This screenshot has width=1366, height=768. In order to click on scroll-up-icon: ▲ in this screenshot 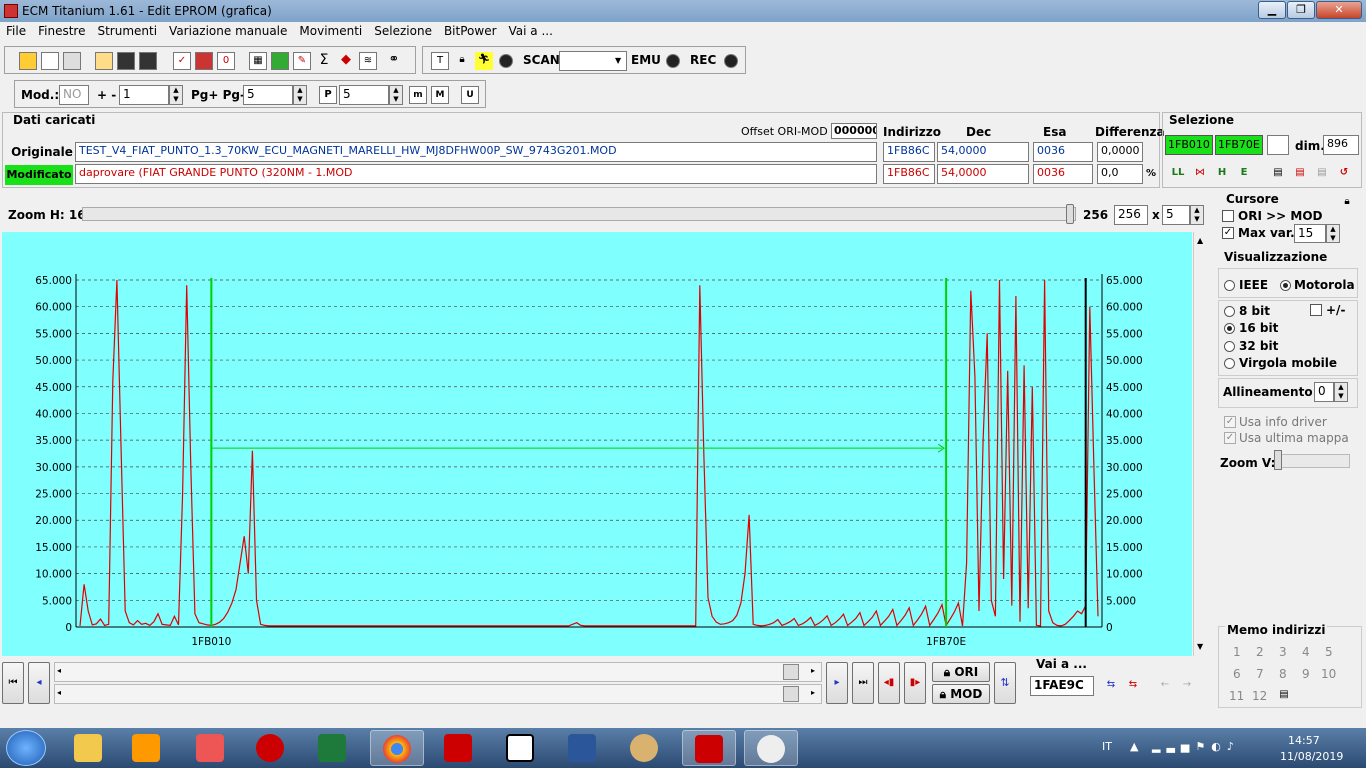, I will do `click(1200, 240)`.